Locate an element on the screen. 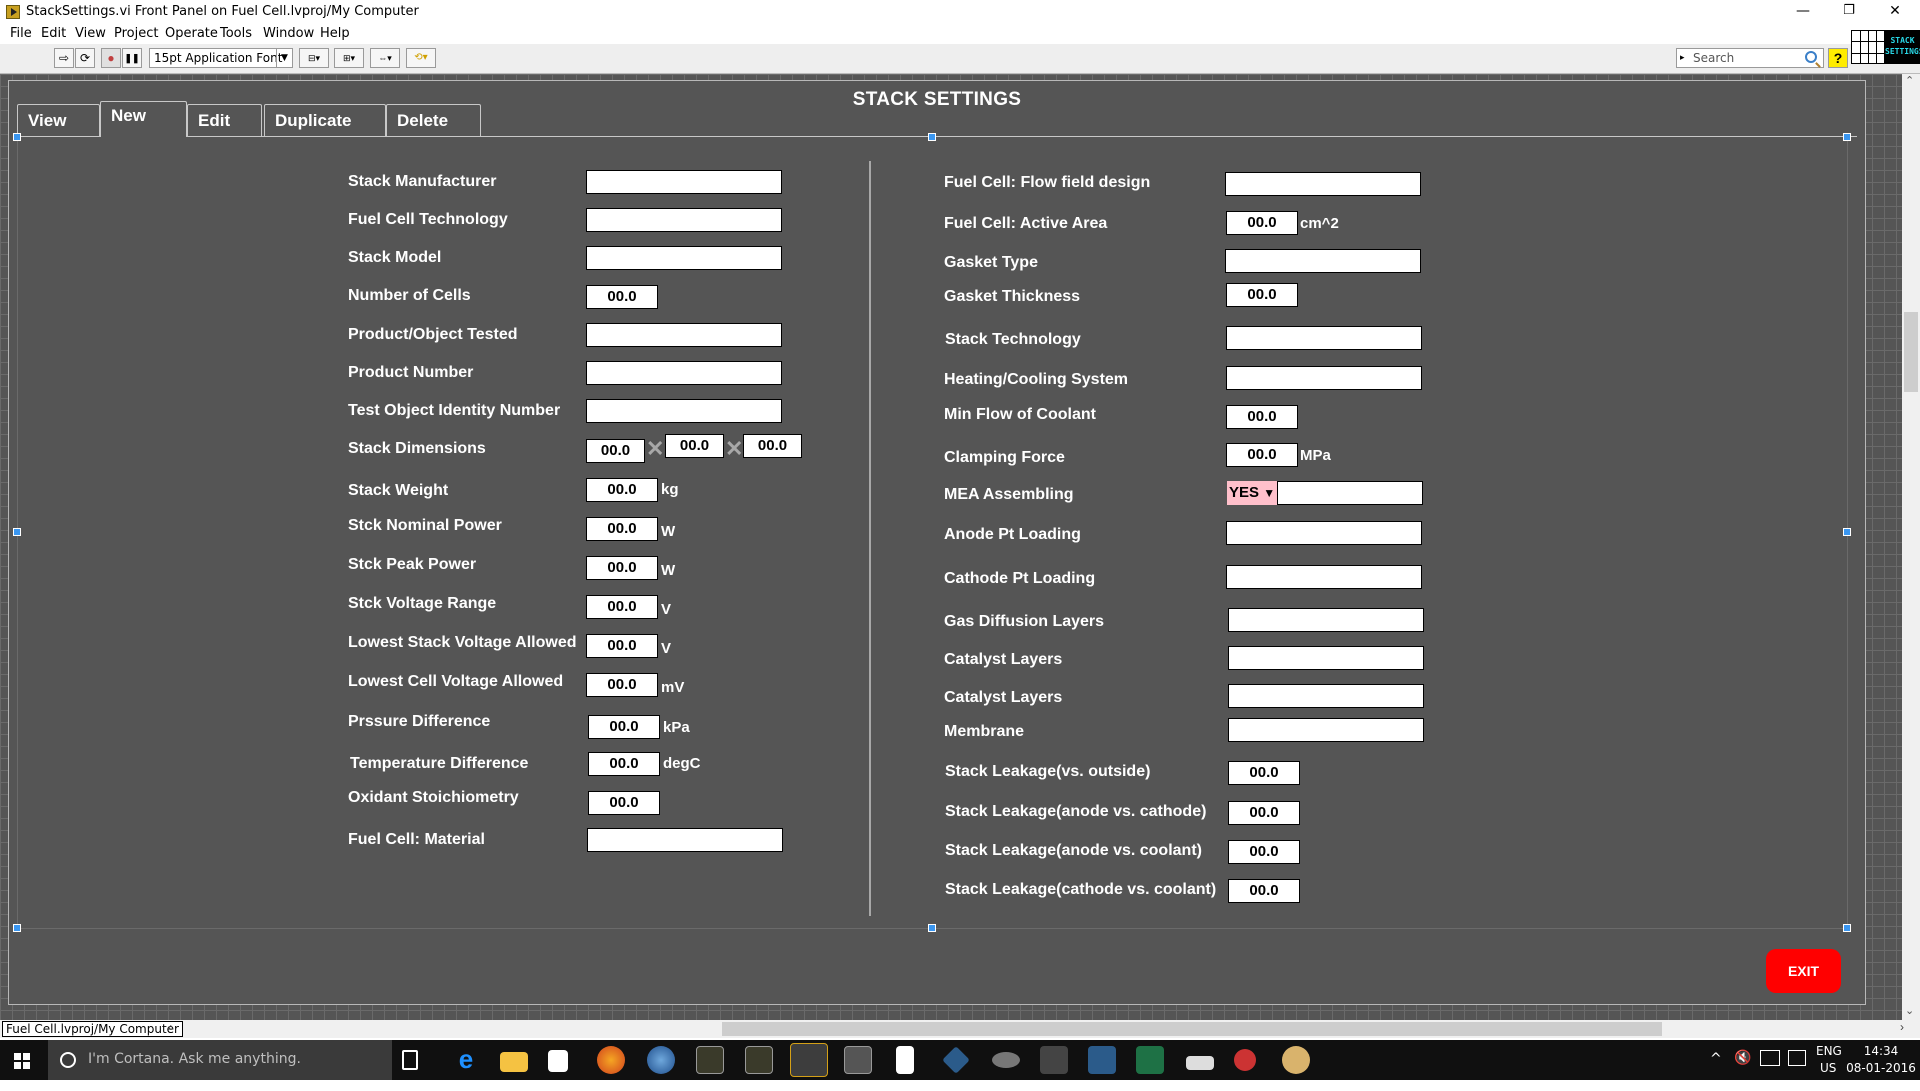 This screenshot has width=1920, height=1091. abort-icon: ● is located at coordinates (111, 58).